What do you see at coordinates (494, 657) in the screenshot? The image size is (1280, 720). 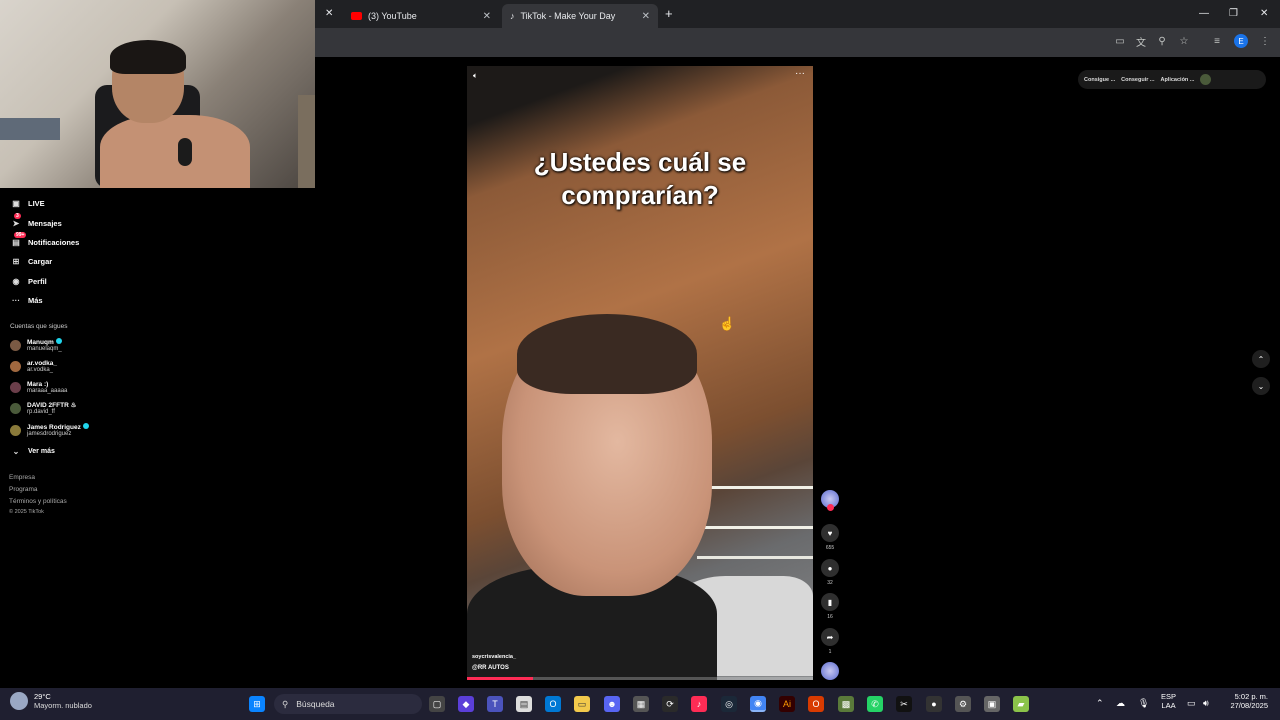 I see `video-username: soycrisvalencia_` at bounding box center [494, 657].